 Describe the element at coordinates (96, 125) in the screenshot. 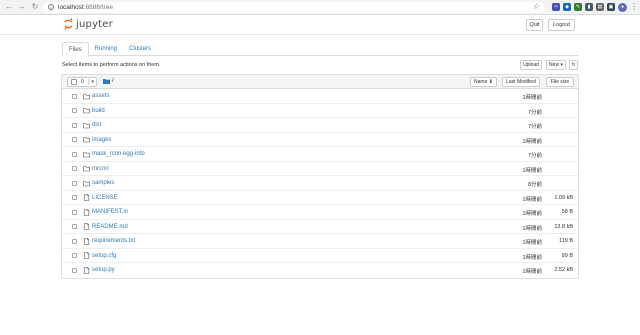

I see `file-name-link: dist` at that location.